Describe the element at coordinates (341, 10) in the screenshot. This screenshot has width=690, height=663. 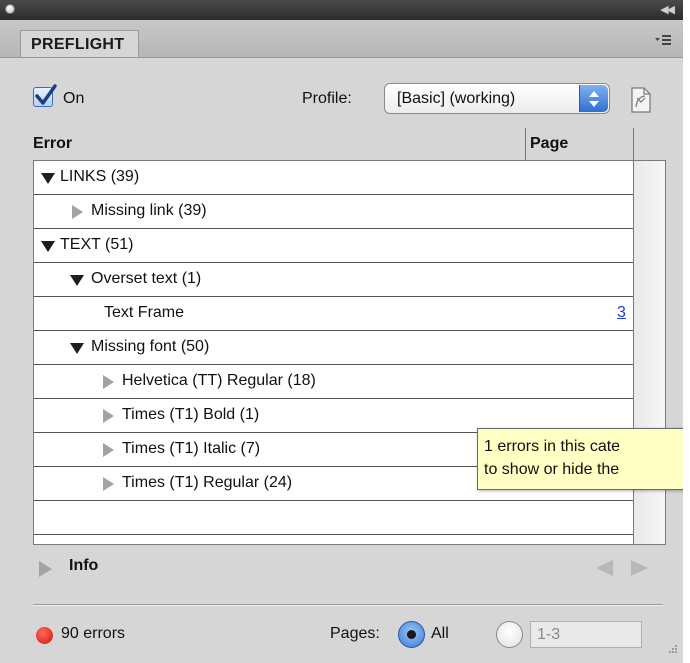
I see `panel-titlebar: ◀◀` at that location.